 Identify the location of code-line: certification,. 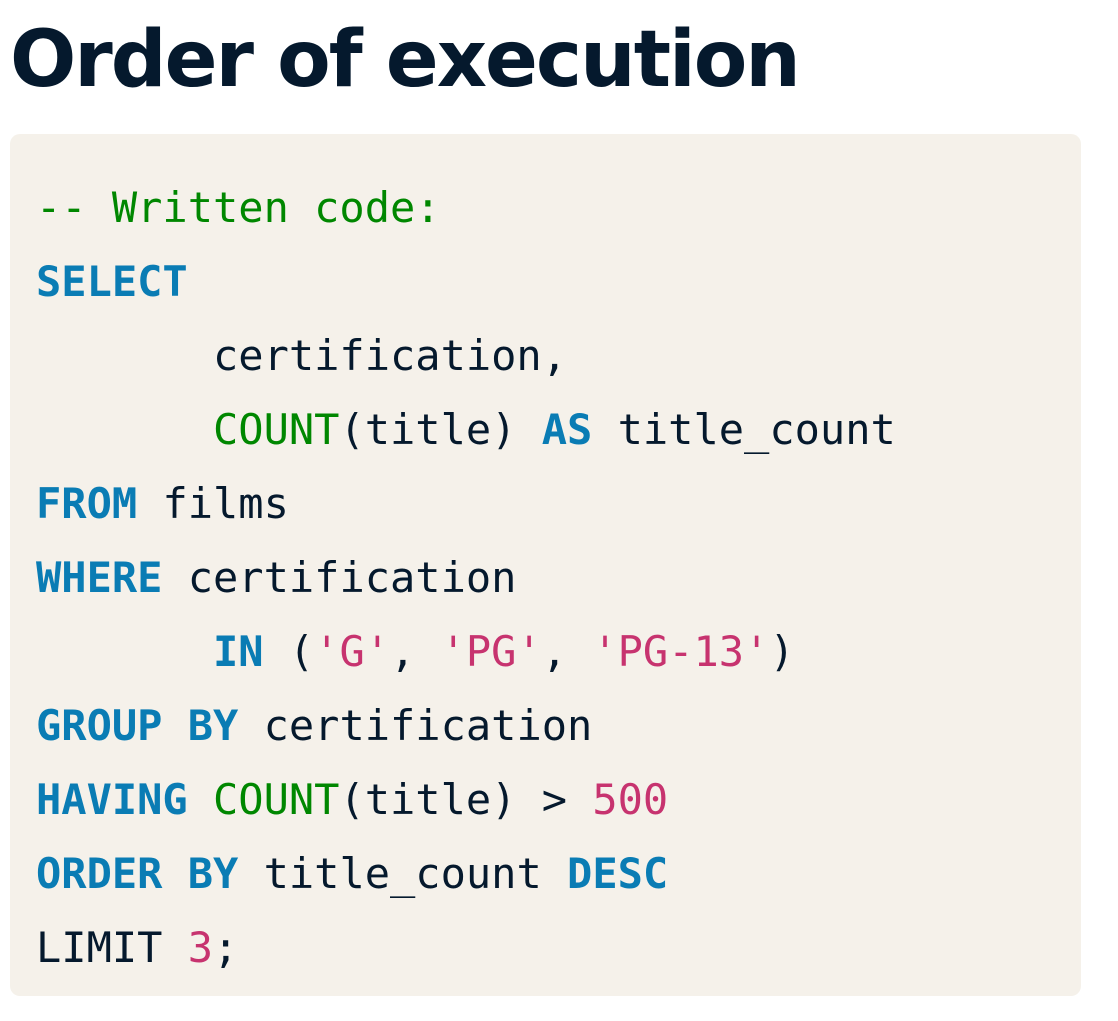
(466, 356).